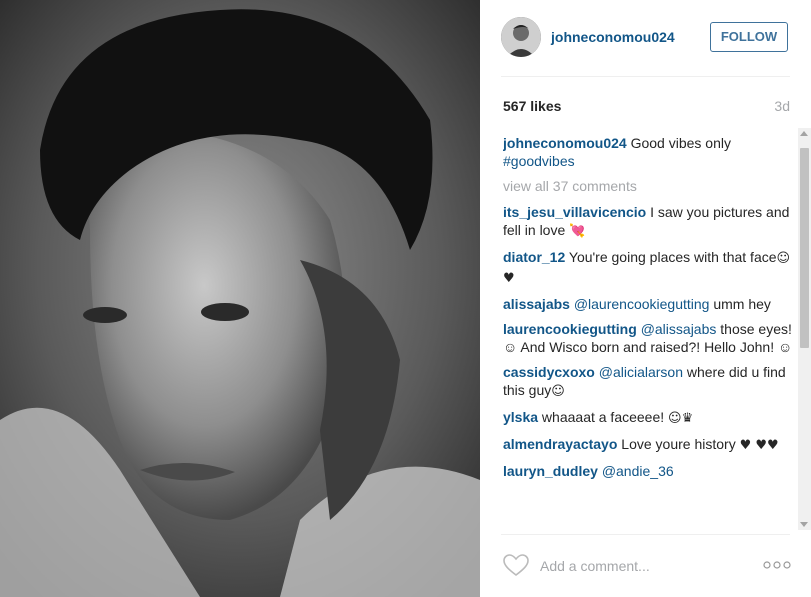 Image resolution: width=811 pixels, height=597 pixels. What do you see at coordinates (550, 471) in the screenshot?
I see `comment-username-link: lauryn_dudley` at bounding box center [550, 471].